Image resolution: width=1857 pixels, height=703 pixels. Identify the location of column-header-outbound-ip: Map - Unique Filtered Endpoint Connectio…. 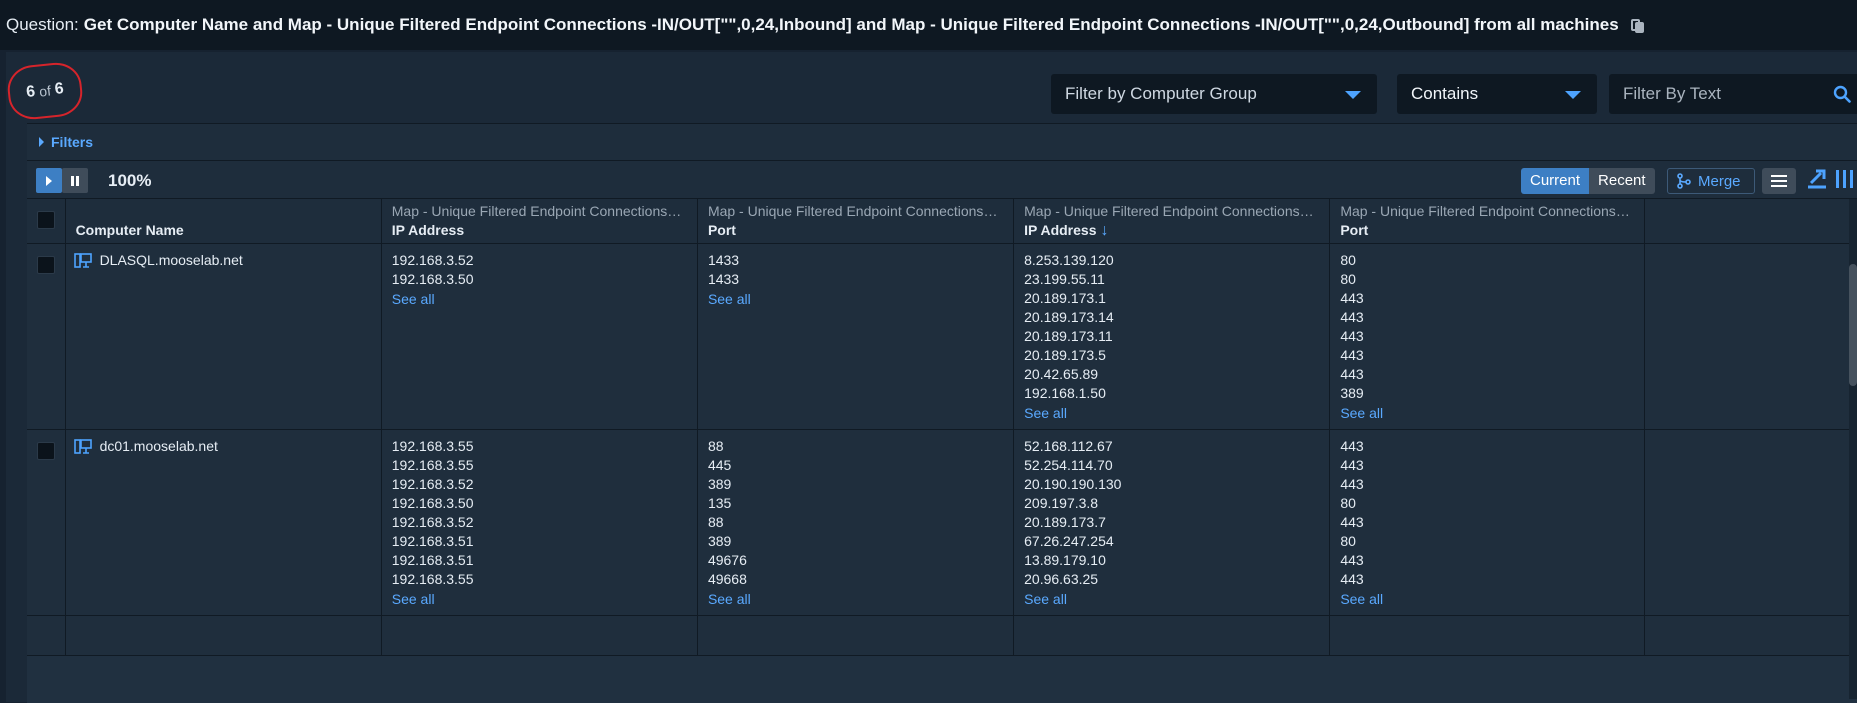
(1172, 221).